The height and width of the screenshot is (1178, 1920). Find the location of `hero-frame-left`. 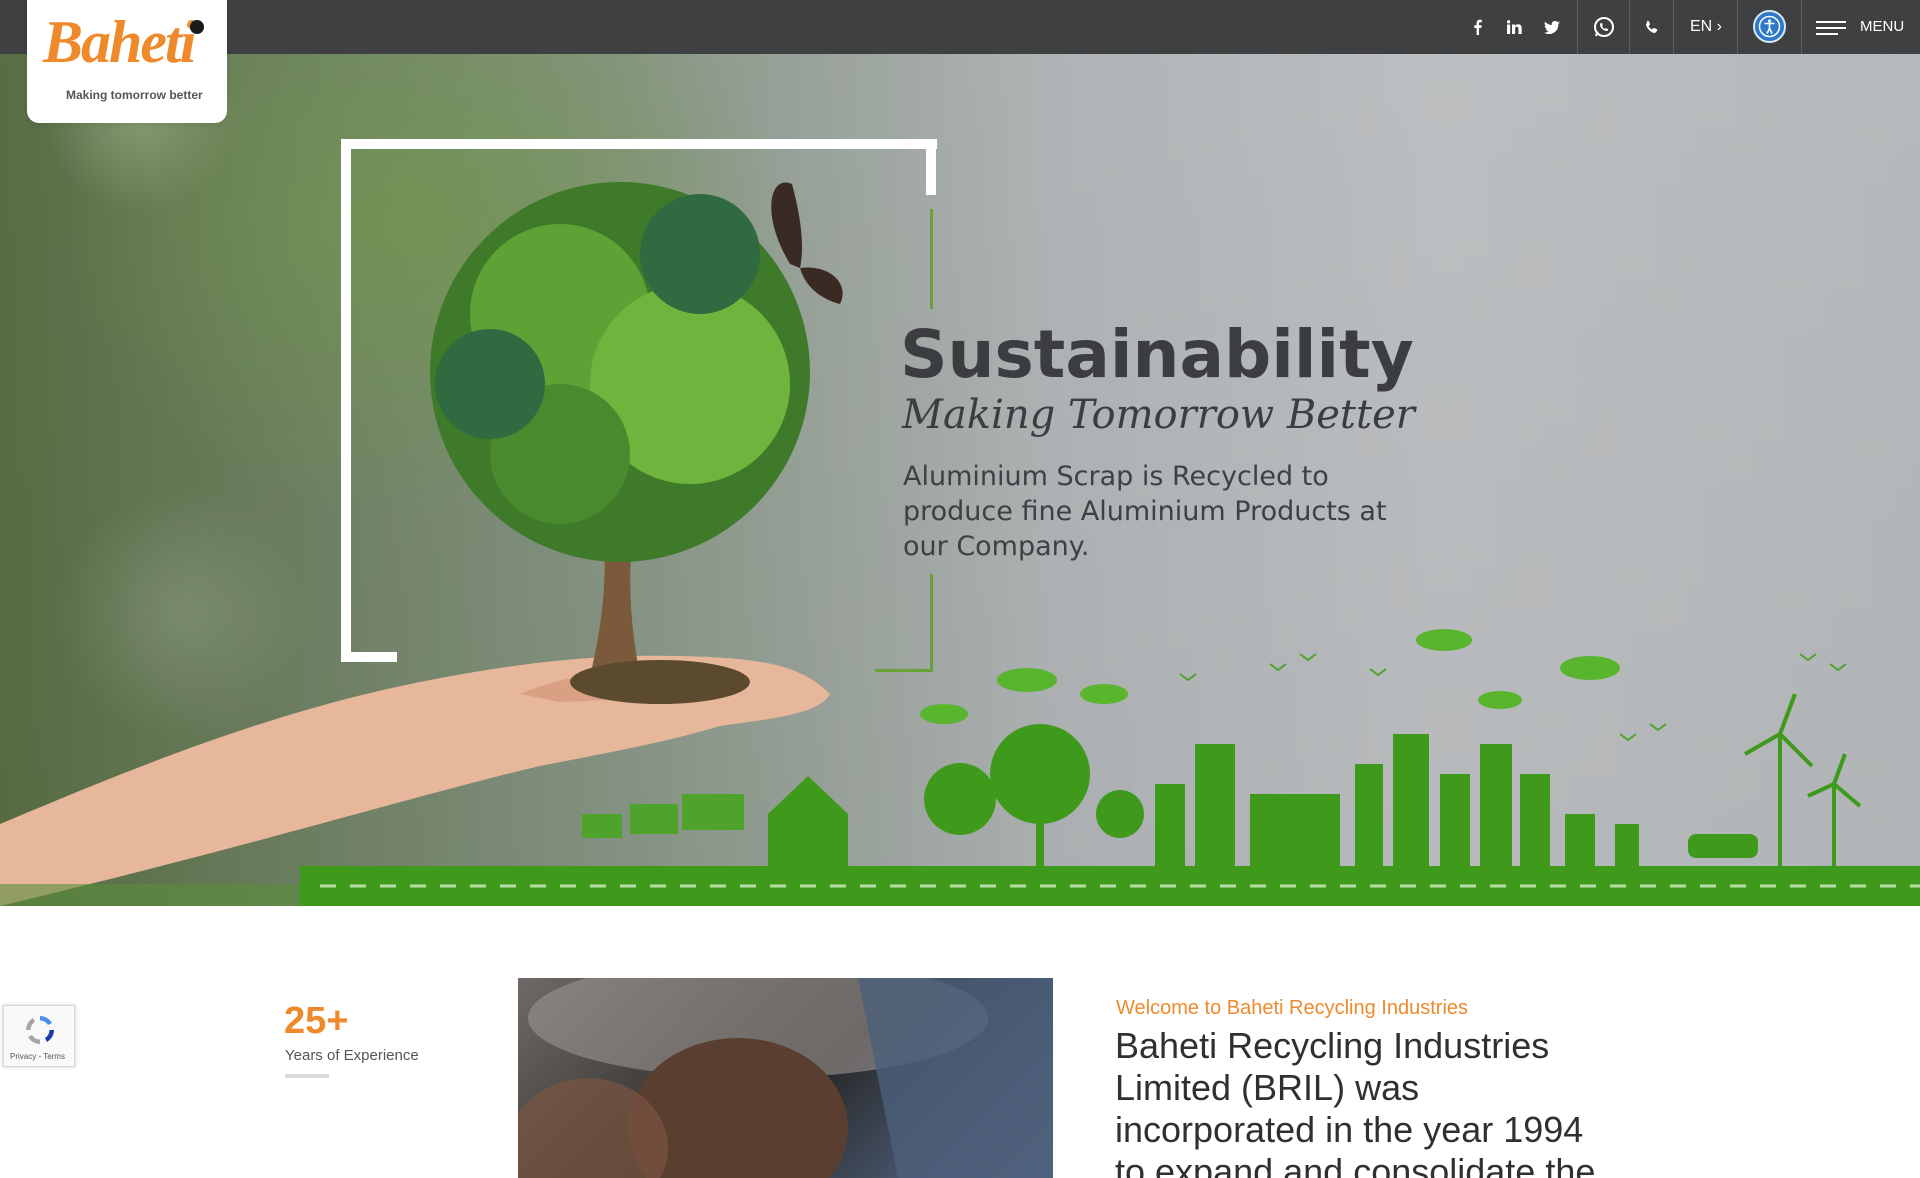

hero-frame-left is located at coordinates (346, 400).